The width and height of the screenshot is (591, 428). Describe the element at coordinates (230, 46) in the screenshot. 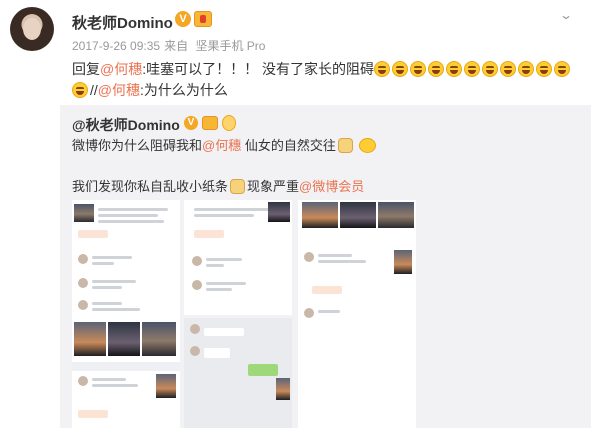

I see `post-source: 坚果手机 Pro` at that location.